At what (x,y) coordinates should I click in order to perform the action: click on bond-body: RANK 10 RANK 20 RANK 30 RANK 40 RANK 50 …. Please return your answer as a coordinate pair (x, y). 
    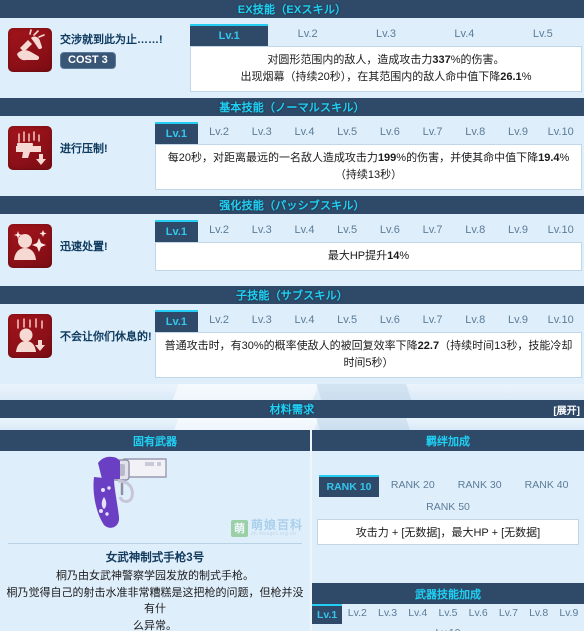
    Looking at the image, I should click on (448, 498).